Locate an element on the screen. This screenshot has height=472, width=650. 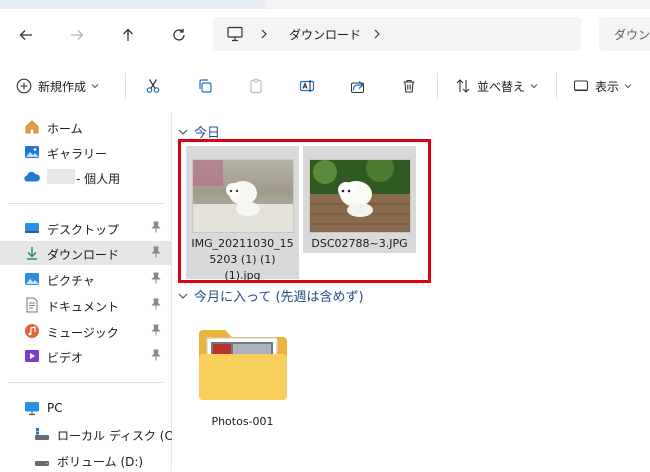
sidebar-item-label: - 個人用 is located at coordinates (98, 179).